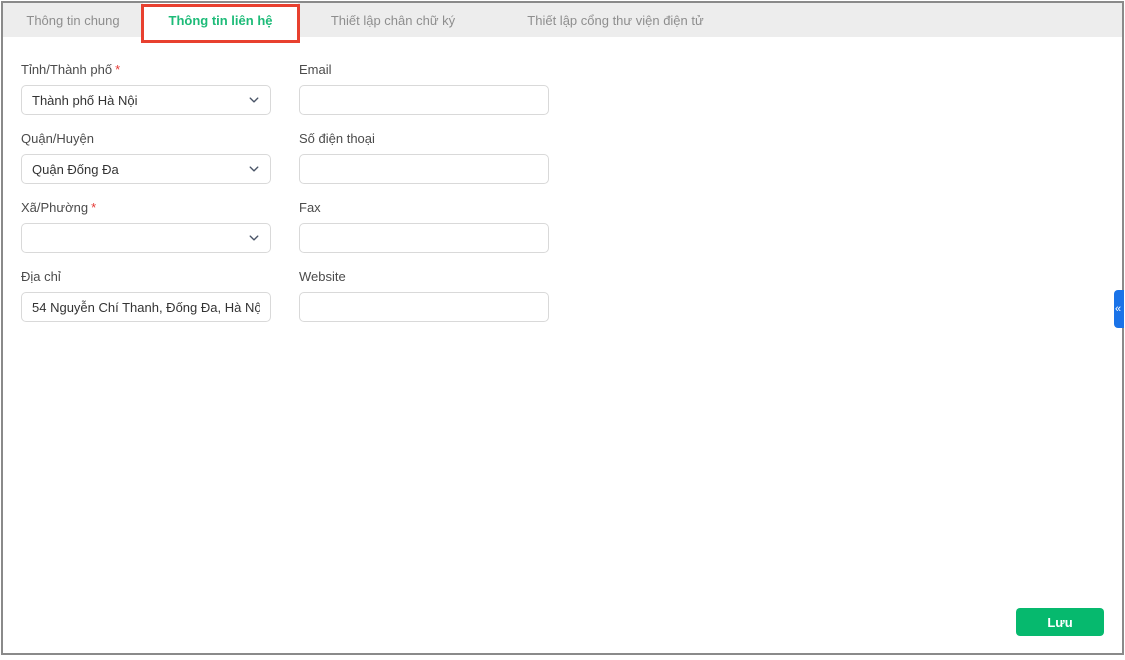 This screenshot has height=660, width=1125. I want to click on field-email: Email, so click(424, 88).